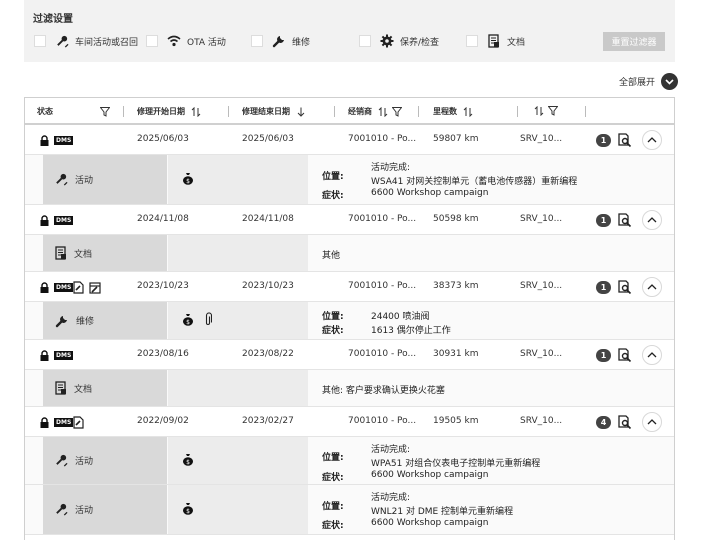  I want to click on detail-description: 其他: 客户要求确认更换火花塞, so click(491, 388).